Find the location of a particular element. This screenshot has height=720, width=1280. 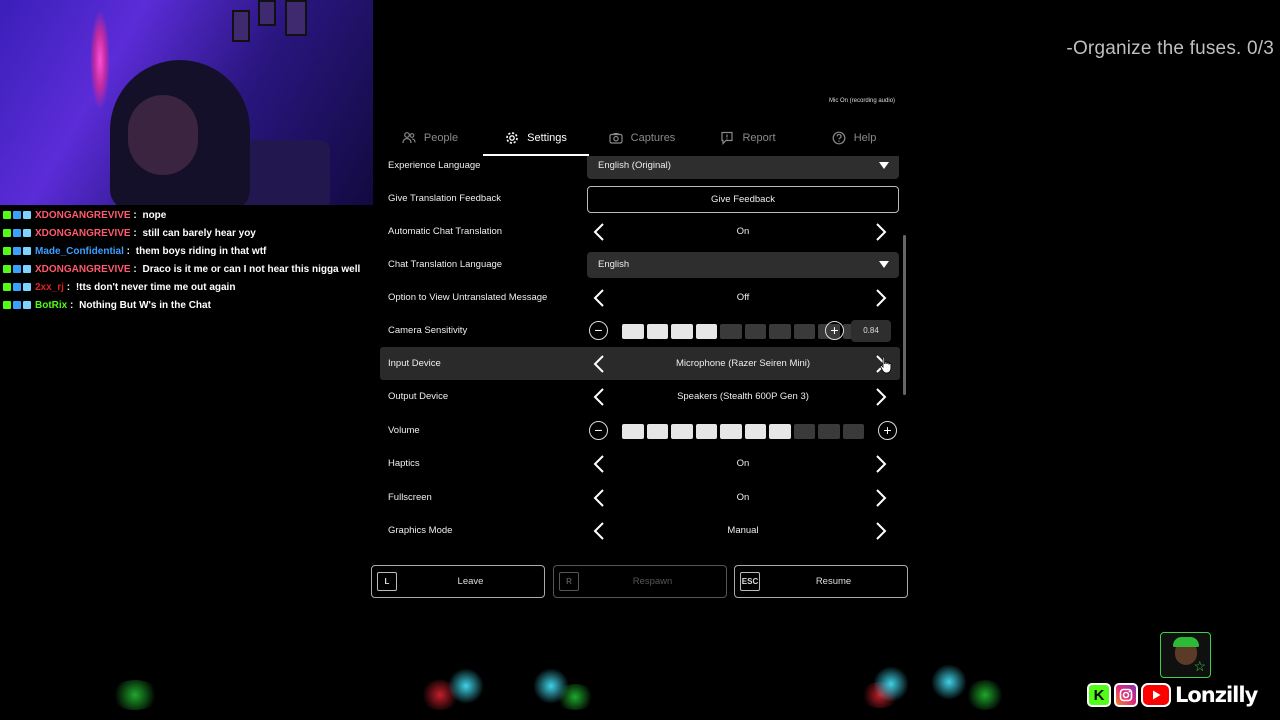

tab-report: Report is located at coordinates (748, 138).